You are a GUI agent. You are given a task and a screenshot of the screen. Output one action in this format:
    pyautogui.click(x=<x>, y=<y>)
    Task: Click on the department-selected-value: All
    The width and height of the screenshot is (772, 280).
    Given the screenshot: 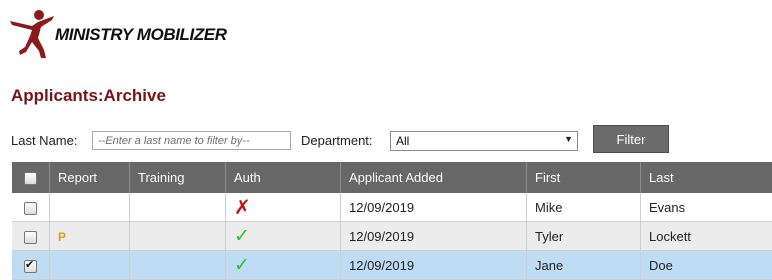 What is the action you would take?
    pyautogui.click(x=402, y=141)
    